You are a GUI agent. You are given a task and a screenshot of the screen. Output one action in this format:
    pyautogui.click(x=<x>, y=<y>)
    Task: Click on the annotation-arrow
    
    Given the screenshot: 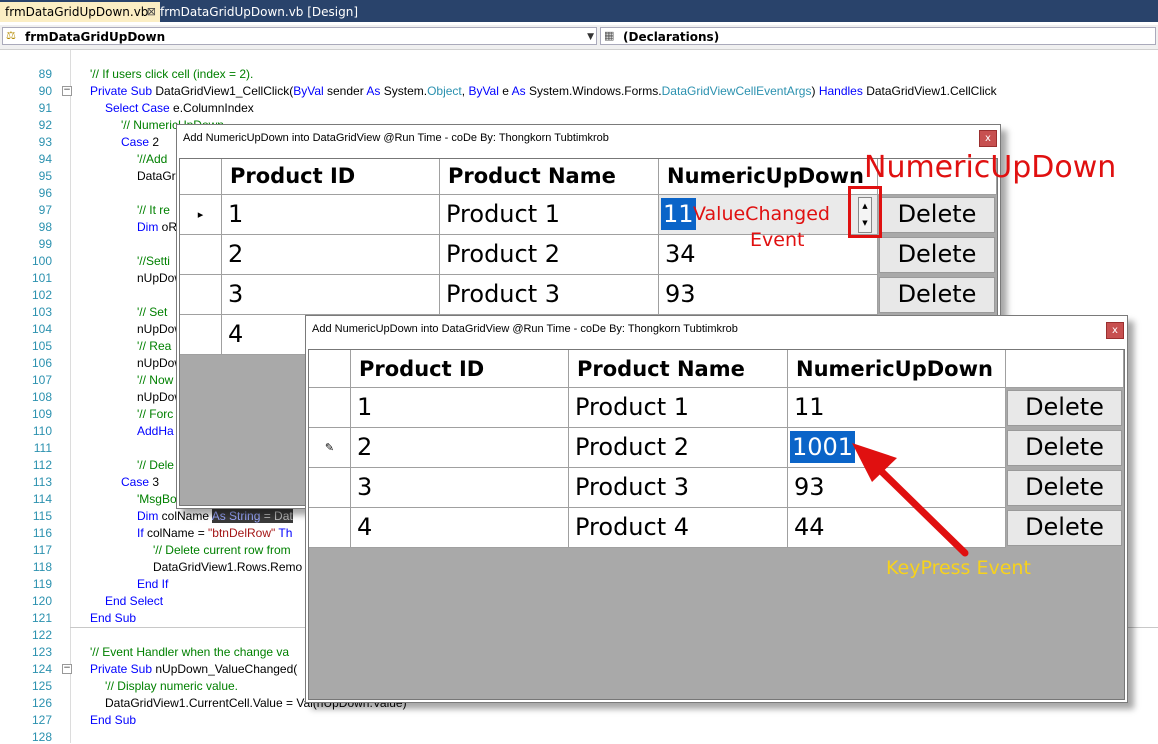 What is the action you would take?
    pyautogui.click(x=910, y=500)
    